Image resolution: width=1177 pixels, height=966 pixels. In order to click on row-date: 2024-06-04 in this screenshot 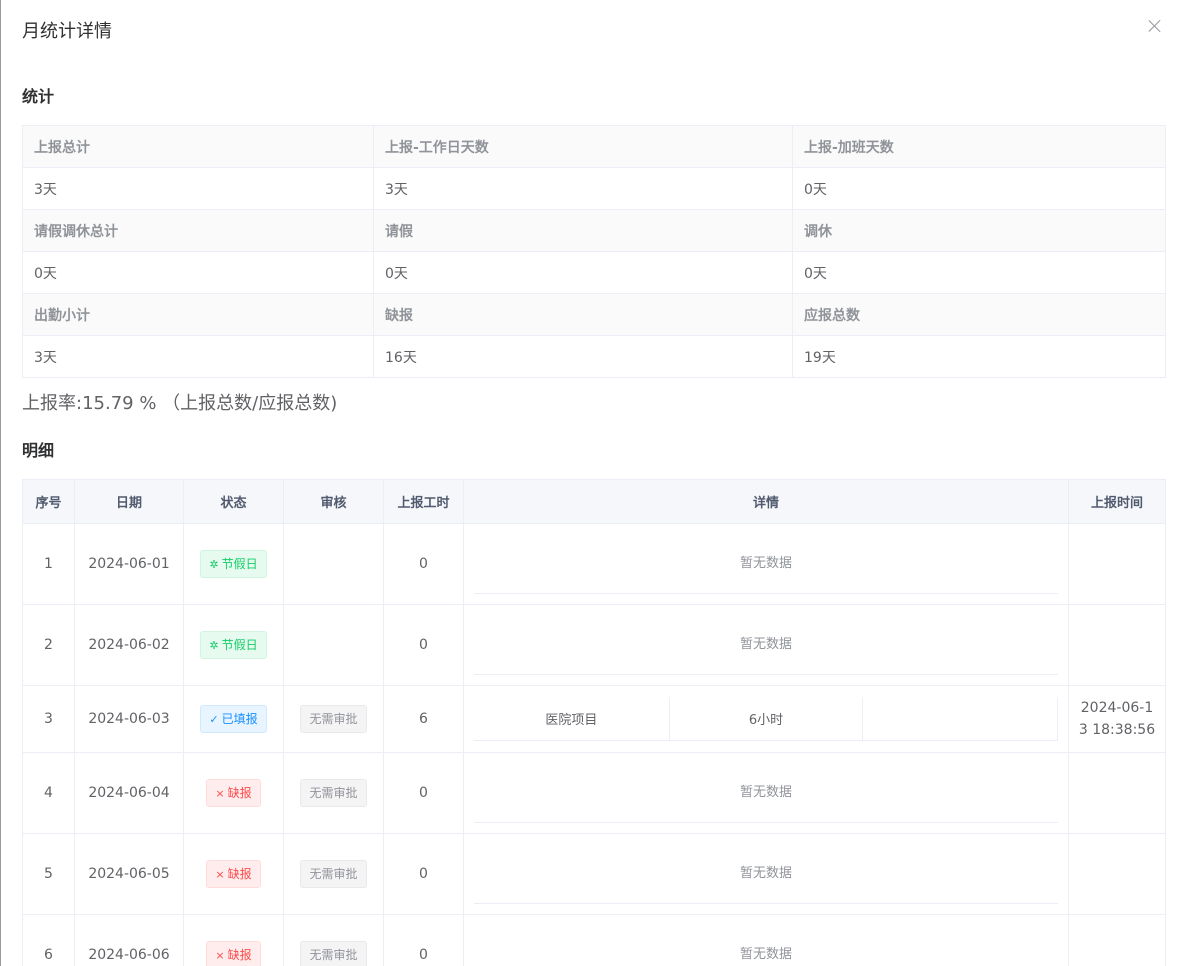, I will do `click(129, 793)`.